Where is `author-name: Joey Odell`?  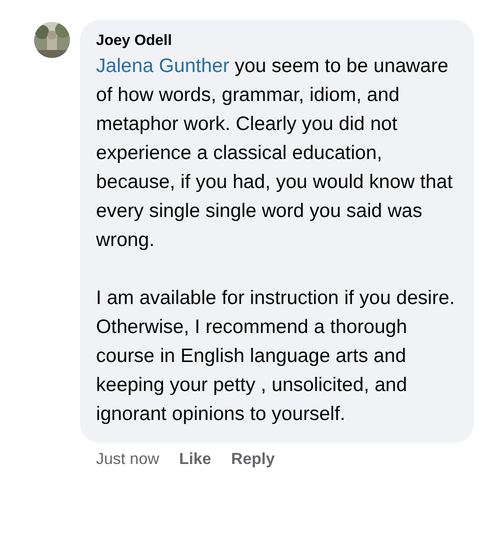
author-name: Joey Odell is located at coordinates (280, 40).